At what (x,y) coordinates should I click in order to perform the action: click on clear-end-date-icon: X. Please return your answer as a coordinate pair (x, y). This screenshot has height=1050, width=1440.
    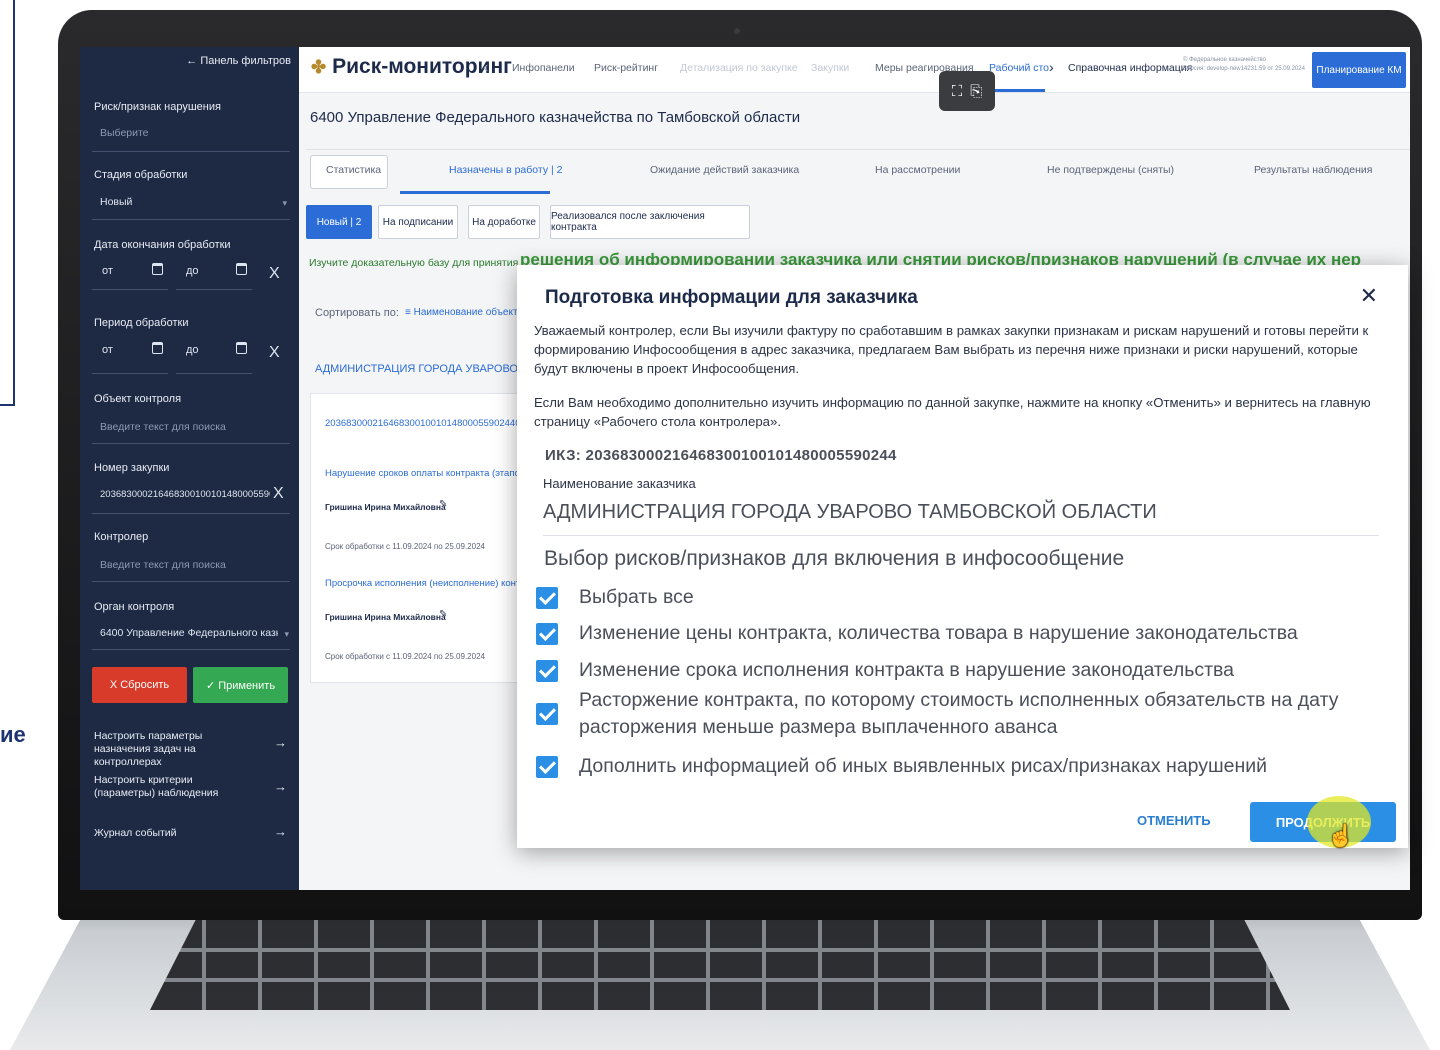
    Looking at the image, I should click on (274, 274).